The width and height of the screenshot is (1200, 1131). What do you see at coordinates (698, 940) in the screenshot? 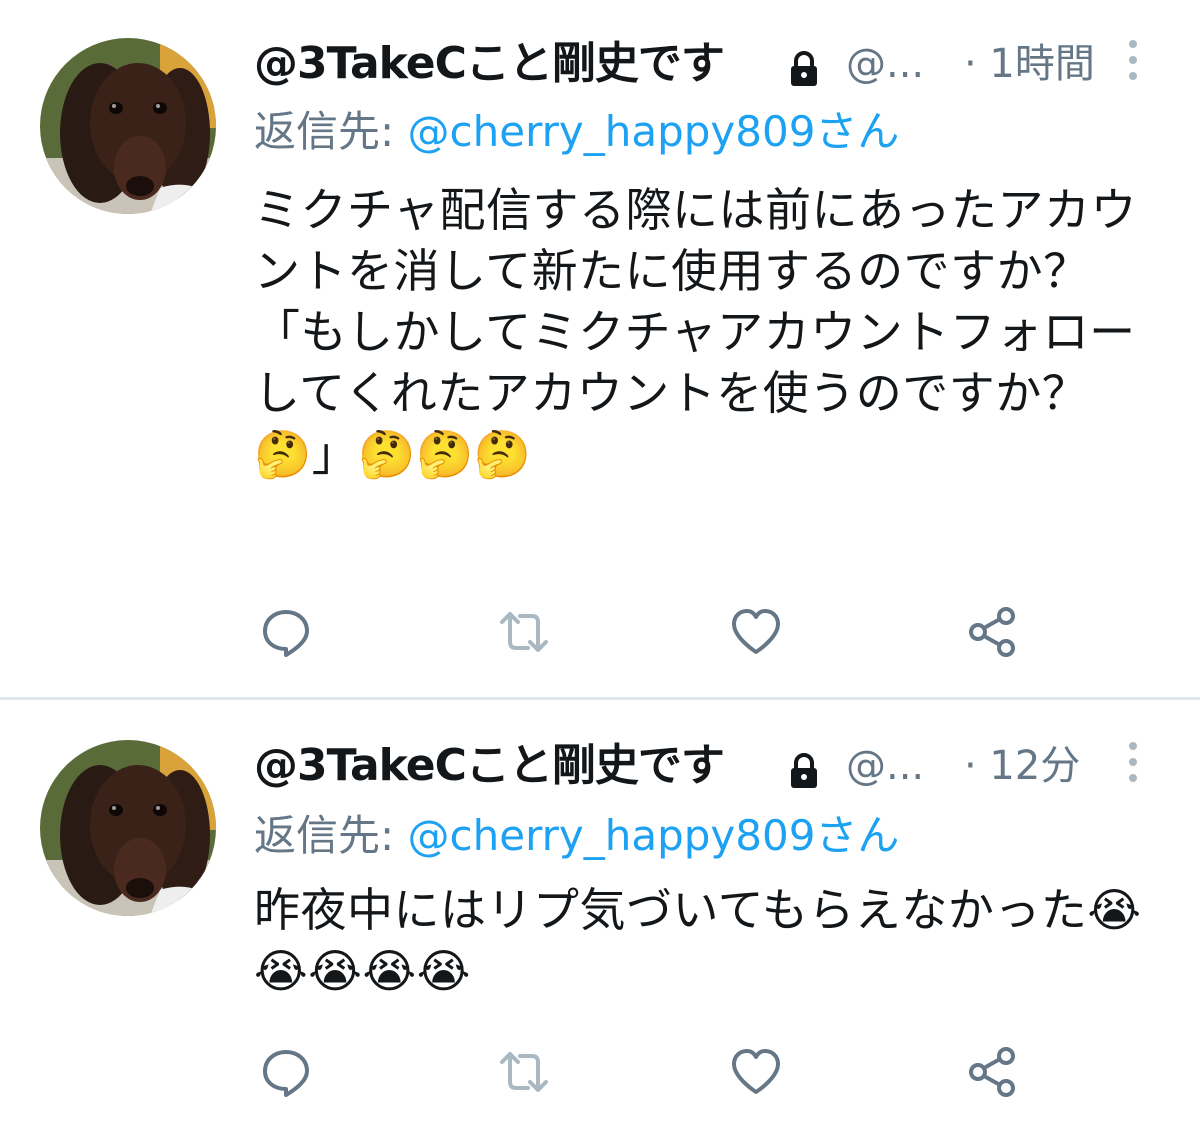
I see `tweet-text: 昨夜中にはリプ気づいてもらえなかった😭😭😭😭😭` at bounding box center [698, 940].